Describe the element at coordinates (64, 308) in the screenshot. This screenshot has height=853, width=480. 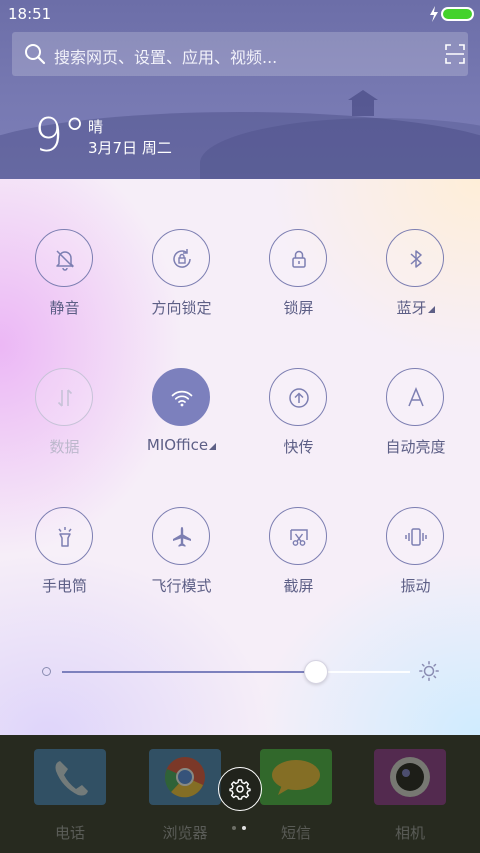
I see `tile-label: 静音` at that location.